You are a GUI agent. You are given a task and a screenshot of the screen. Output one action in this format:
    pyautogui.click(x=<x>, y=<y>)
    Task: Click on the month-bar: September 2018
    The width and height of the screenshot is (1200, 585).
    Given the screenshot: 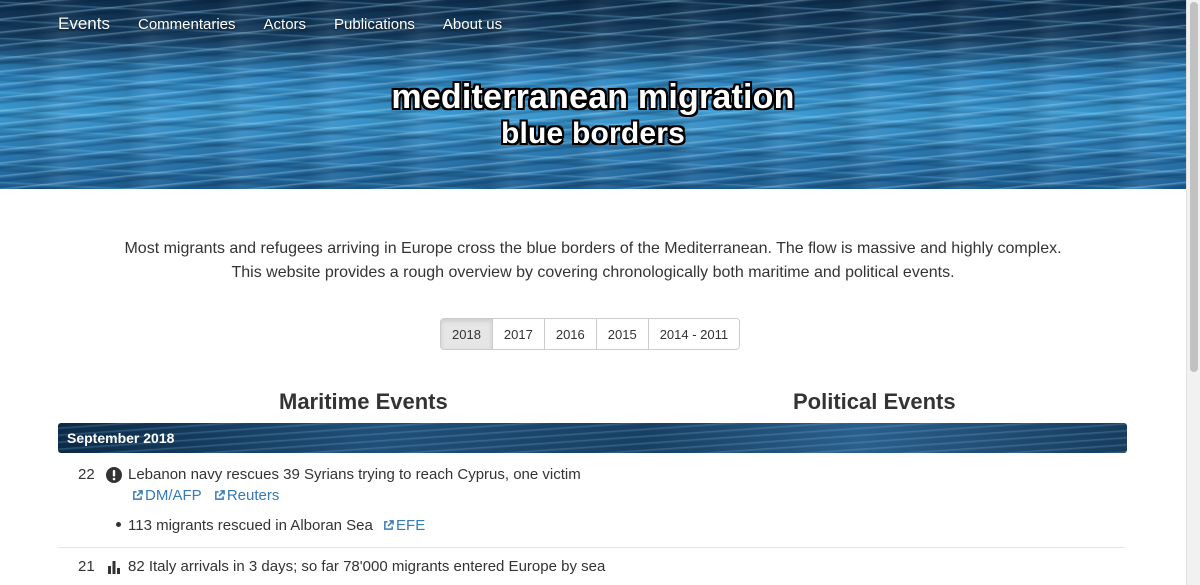 What is the action you would take?
    pyautogui.click(x=592, y=438)
    